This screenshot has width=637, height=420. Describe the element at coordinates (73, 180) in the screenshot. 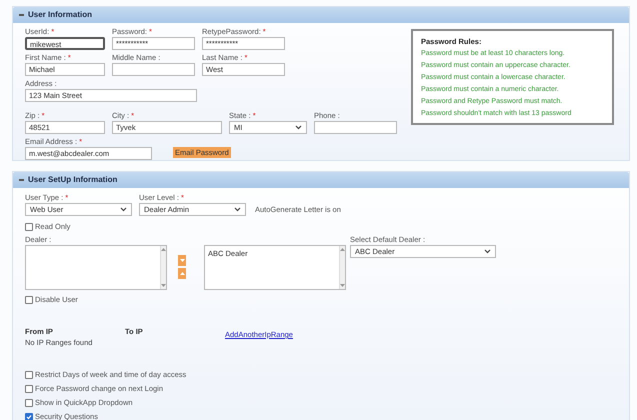

I see `section-title: User SetUp Information` at that location.